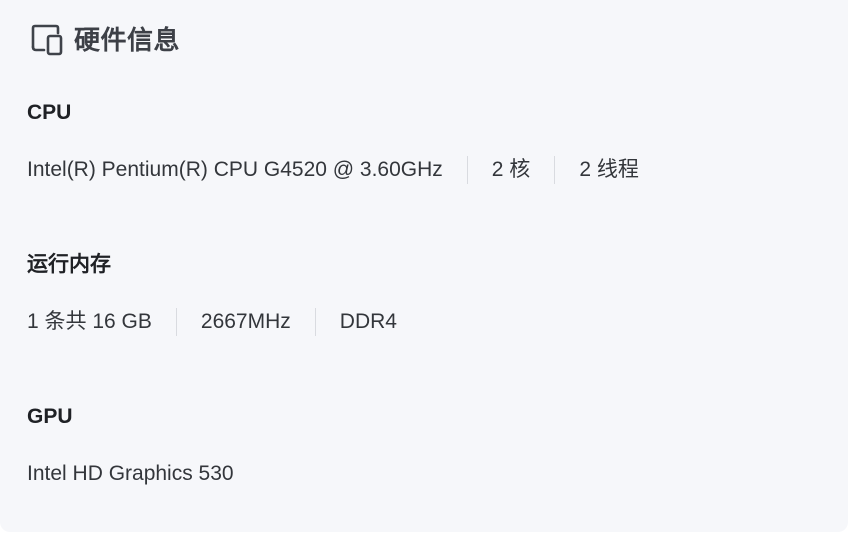  I want to click on memory-type: DDR4, so click(368, 321).